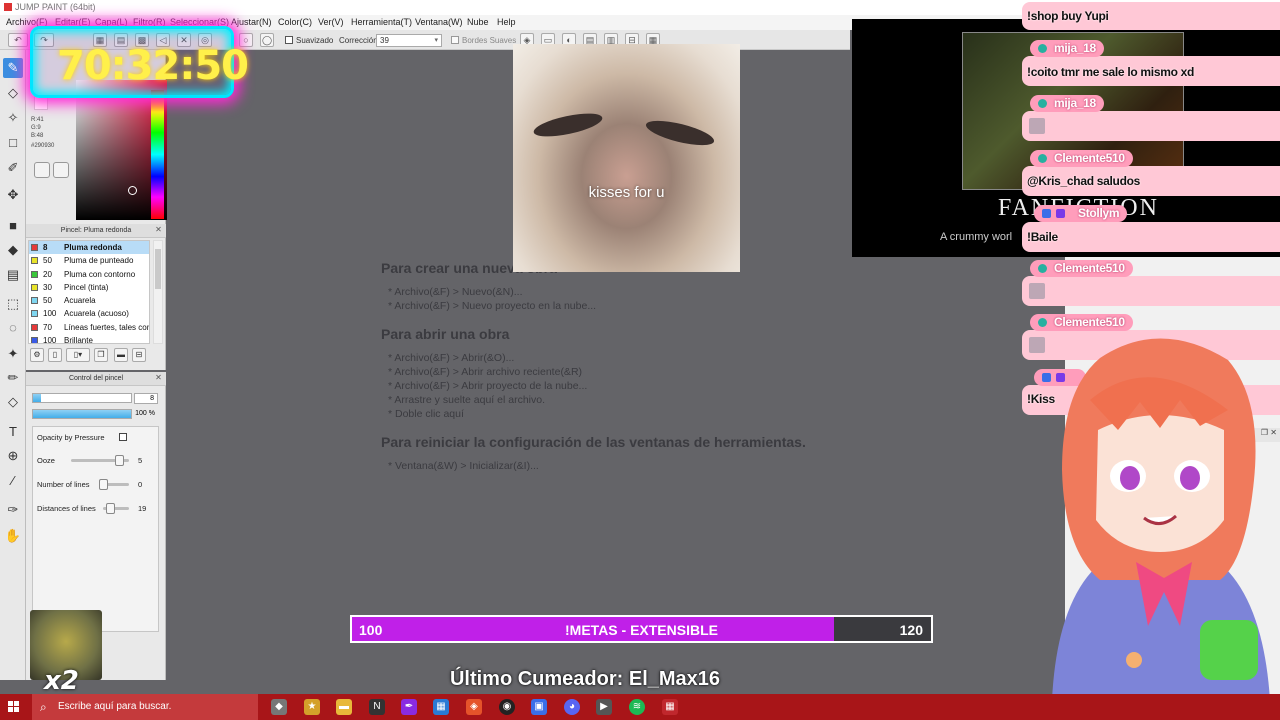  What do you see at coordinates (455, 40) in the screenshot?
I see `soft-edges-checkbox` at bounding box center [455, 40].